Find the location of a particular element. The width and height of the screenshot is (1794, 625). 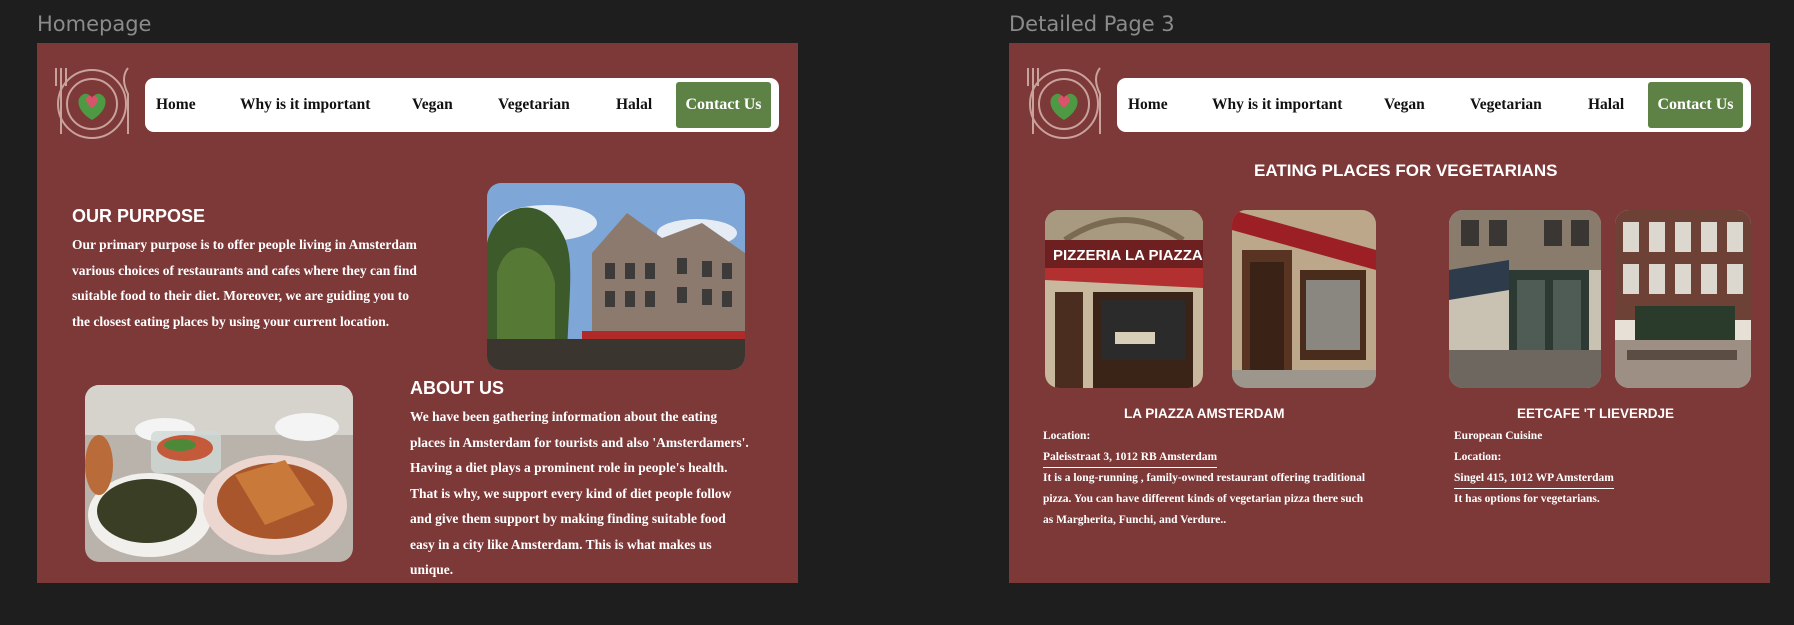

lieverdje-address: Singel 415, 1012 WP Amsterdam is located at coordinates (1534, 479).